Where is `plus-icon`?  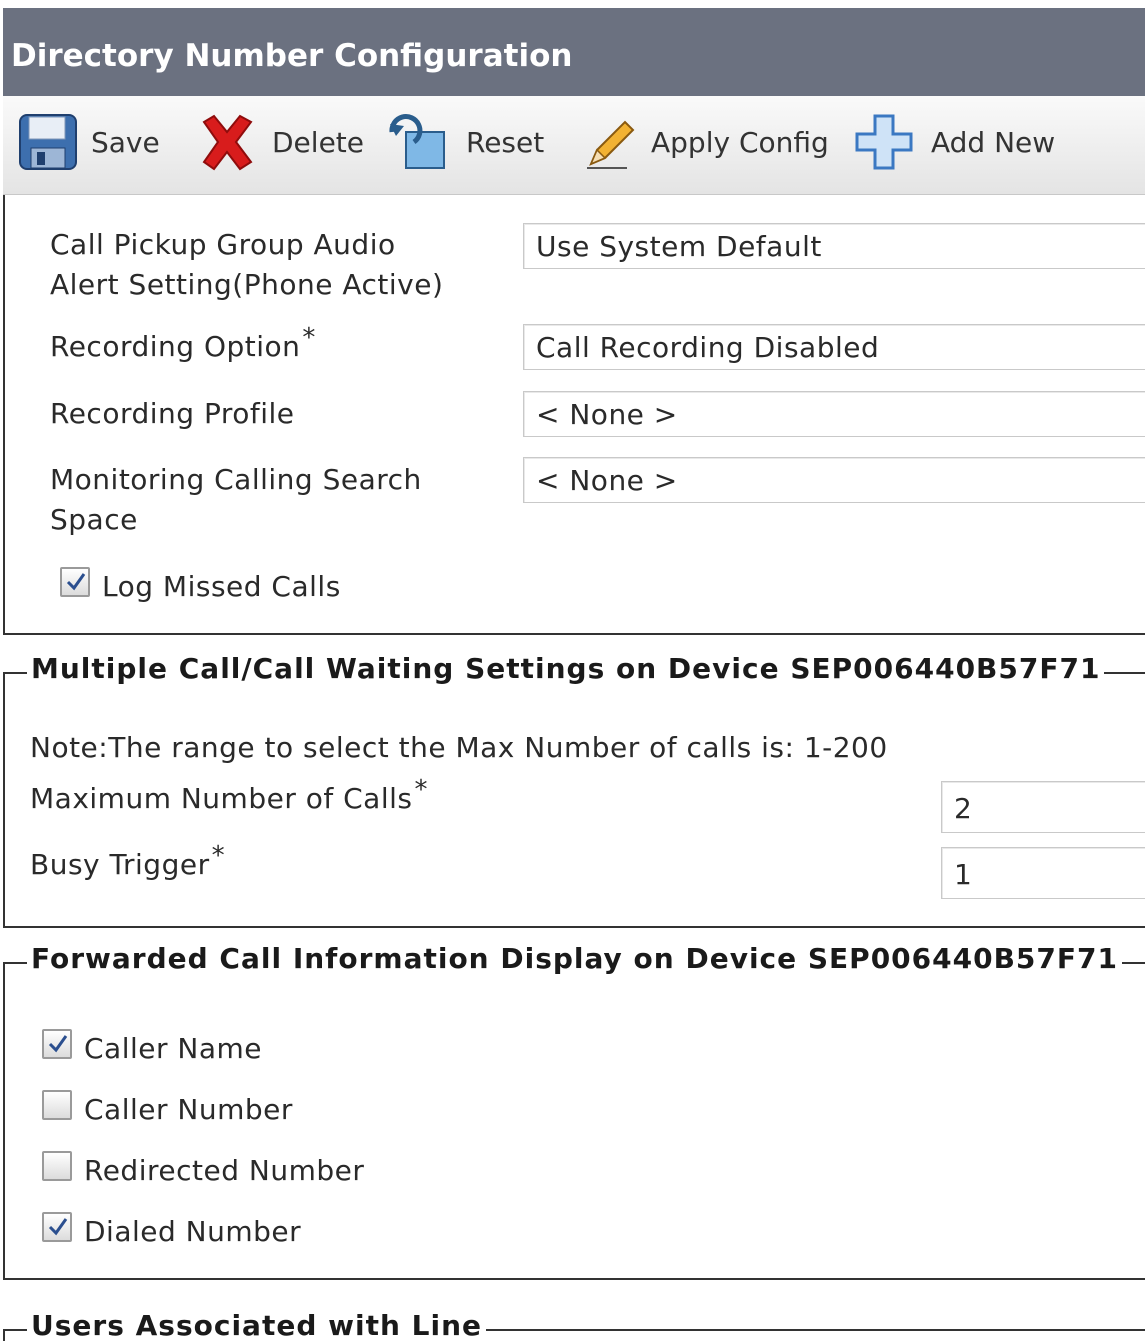
plus-icon is located at coordinates (884, 142).